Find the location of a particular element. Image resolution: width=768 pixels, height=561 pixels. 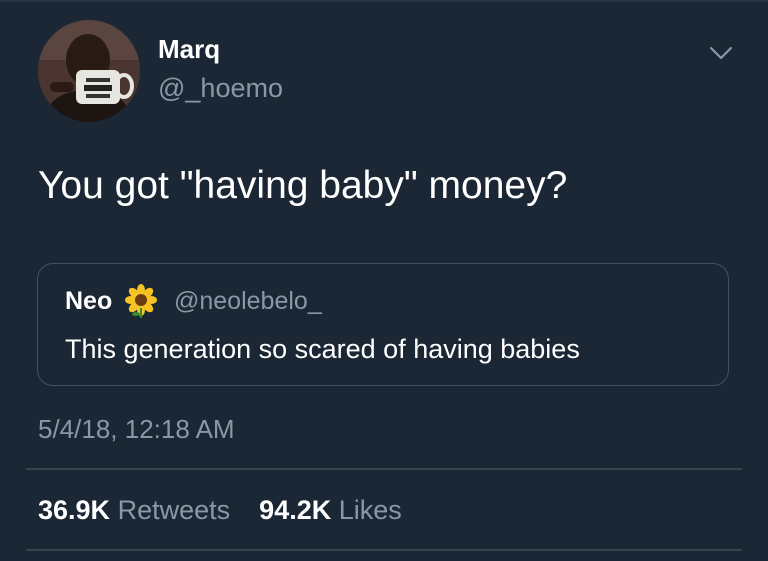

top-border is located at coordinates (384, 1).